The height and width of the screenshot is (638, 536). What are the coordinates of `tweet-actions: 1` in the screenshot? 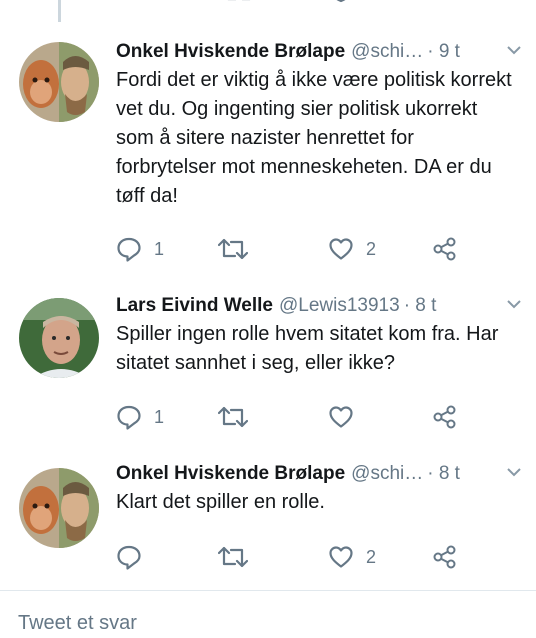 It's located at (326, 417).